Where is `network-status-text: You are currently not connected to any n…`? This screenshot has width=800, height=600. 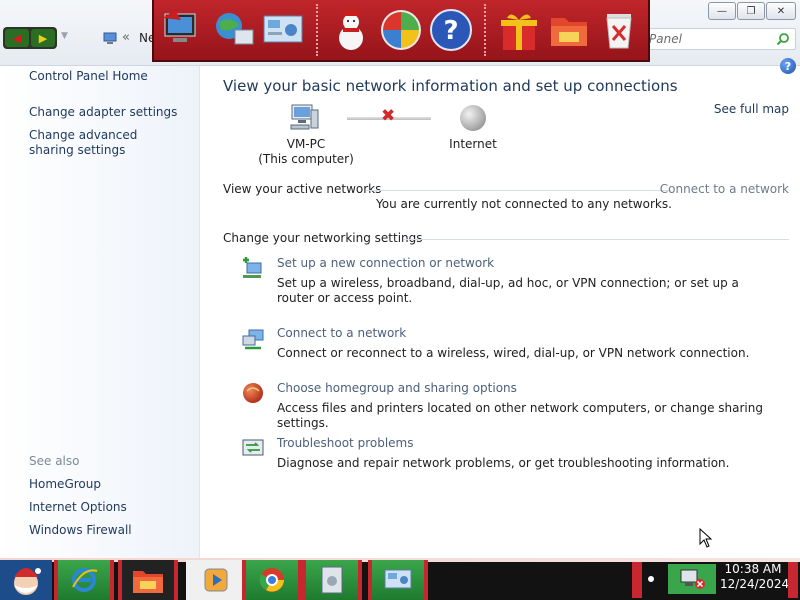 network-status-text: You are currently not connected to any n… is located at coordinates (524, 204).